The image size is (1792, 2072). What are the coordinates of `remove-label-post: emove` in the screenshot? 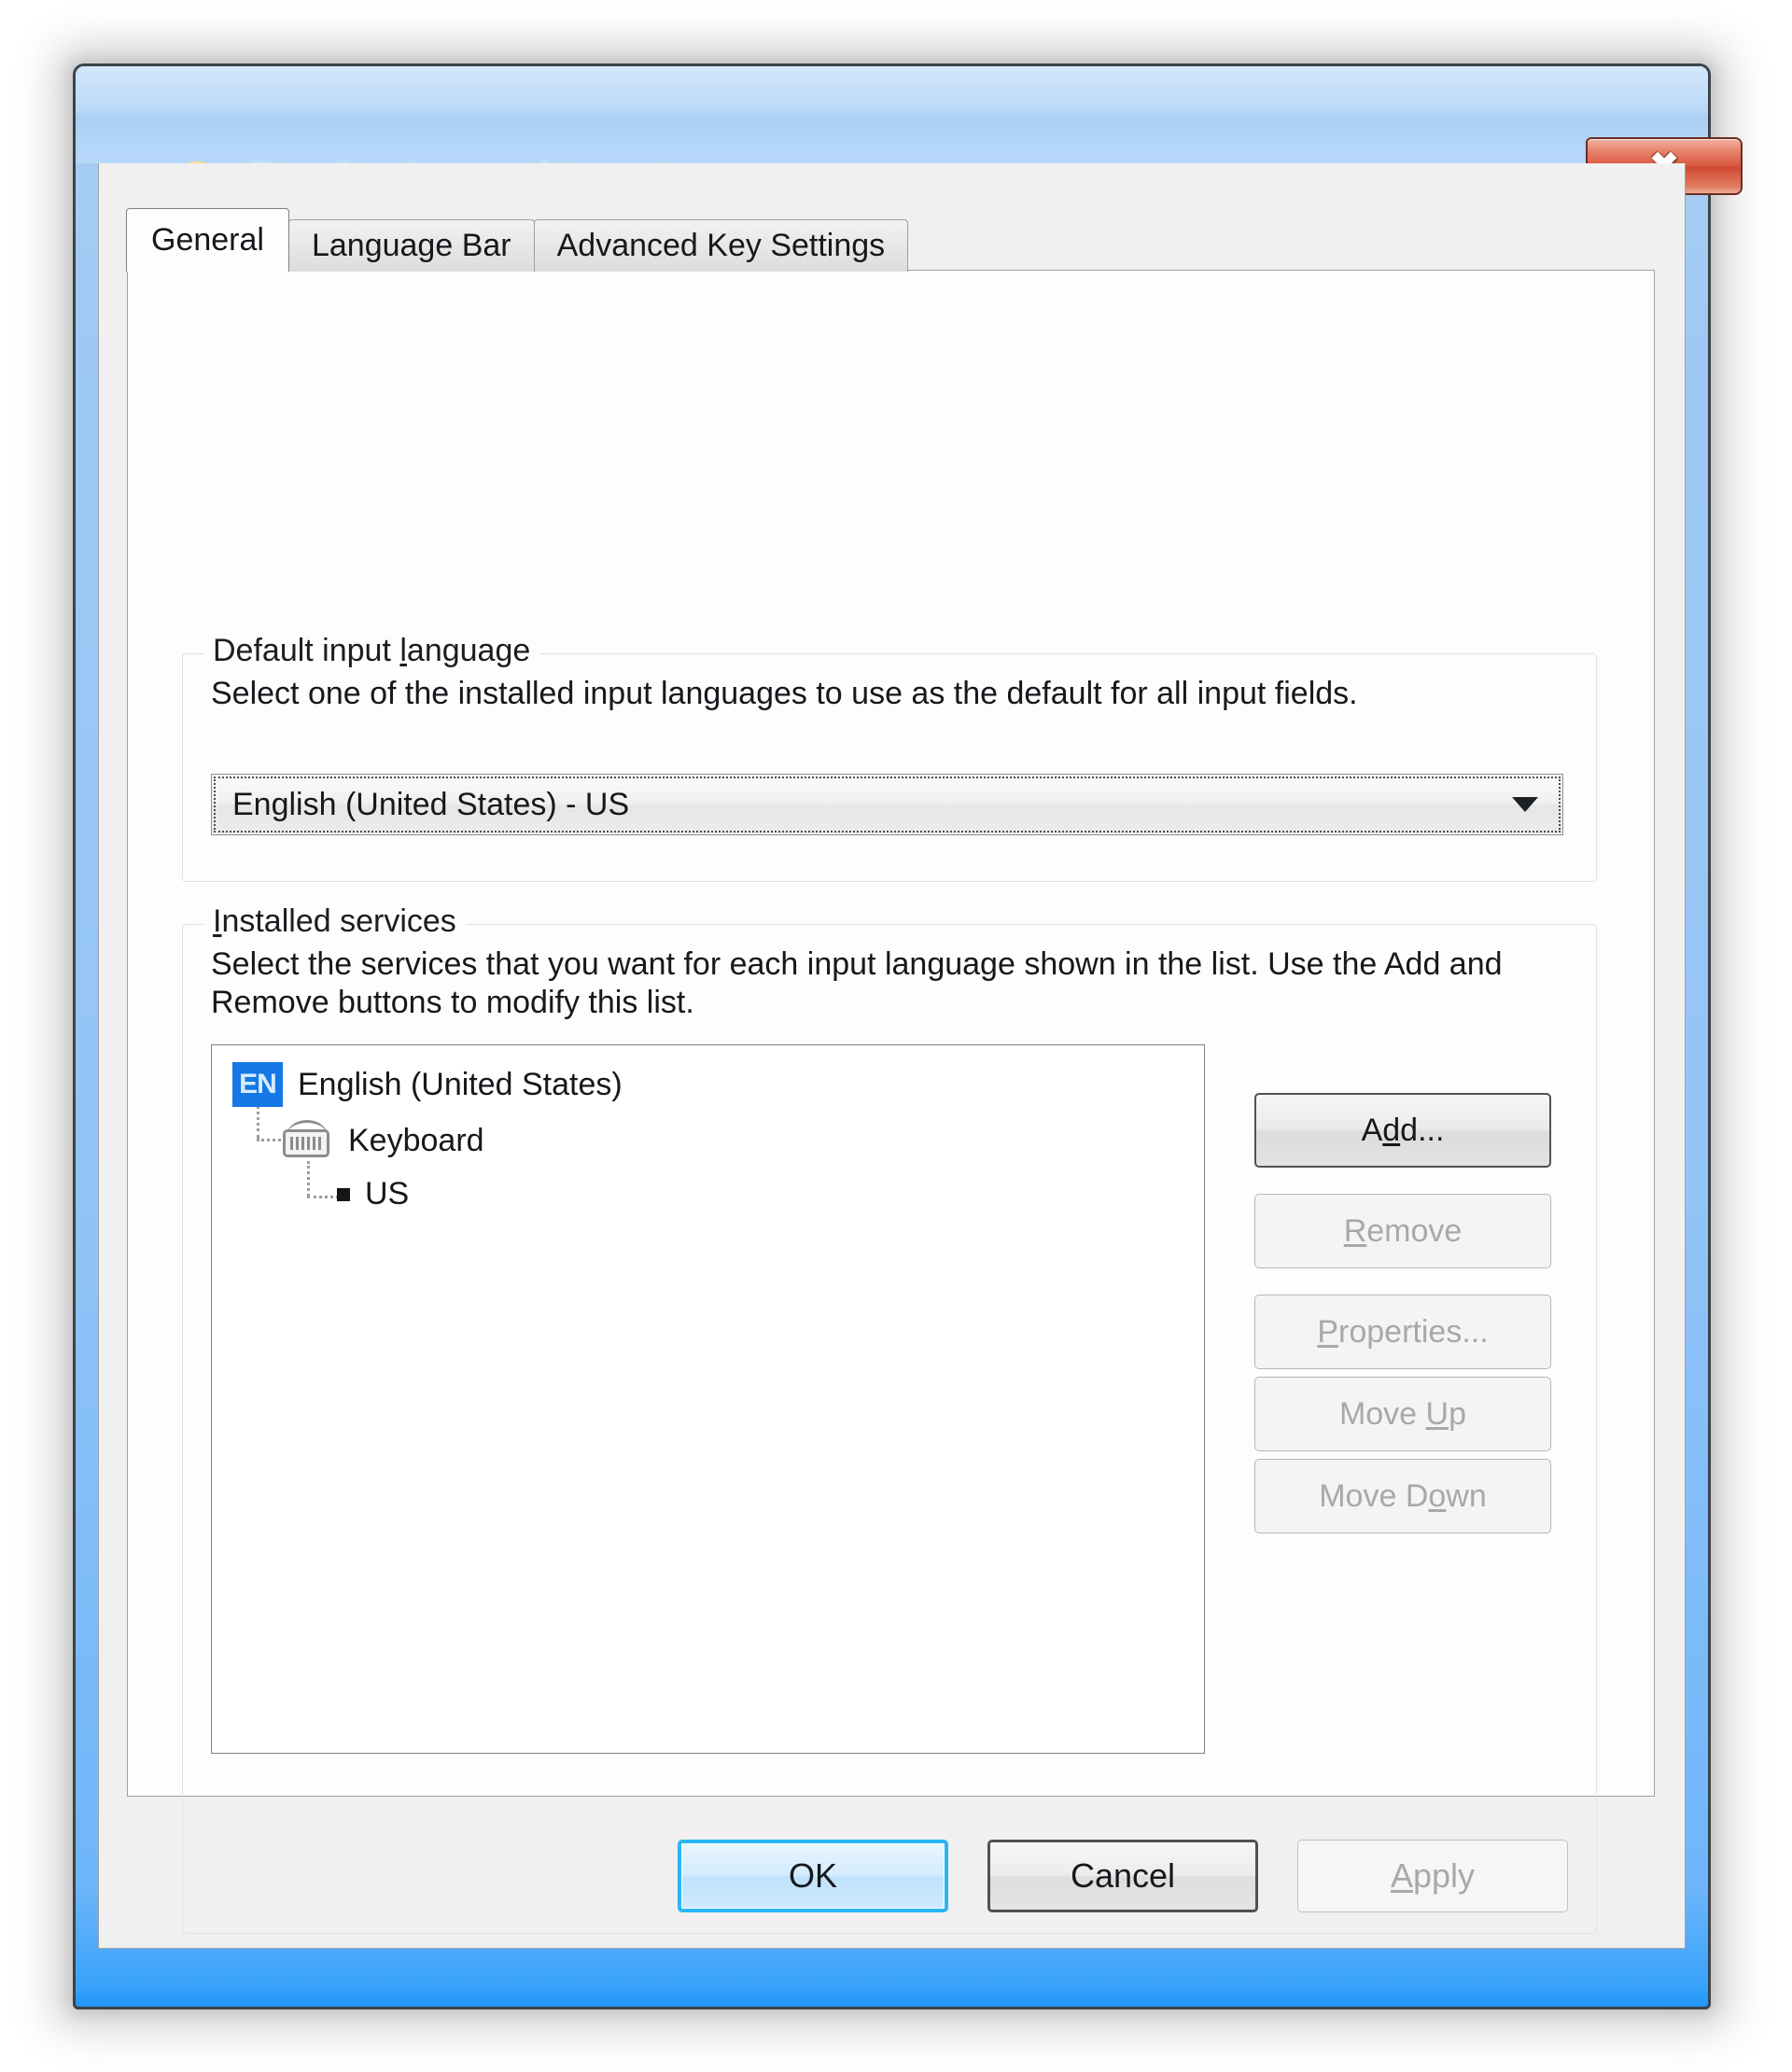 It's located at (1414, 1230).